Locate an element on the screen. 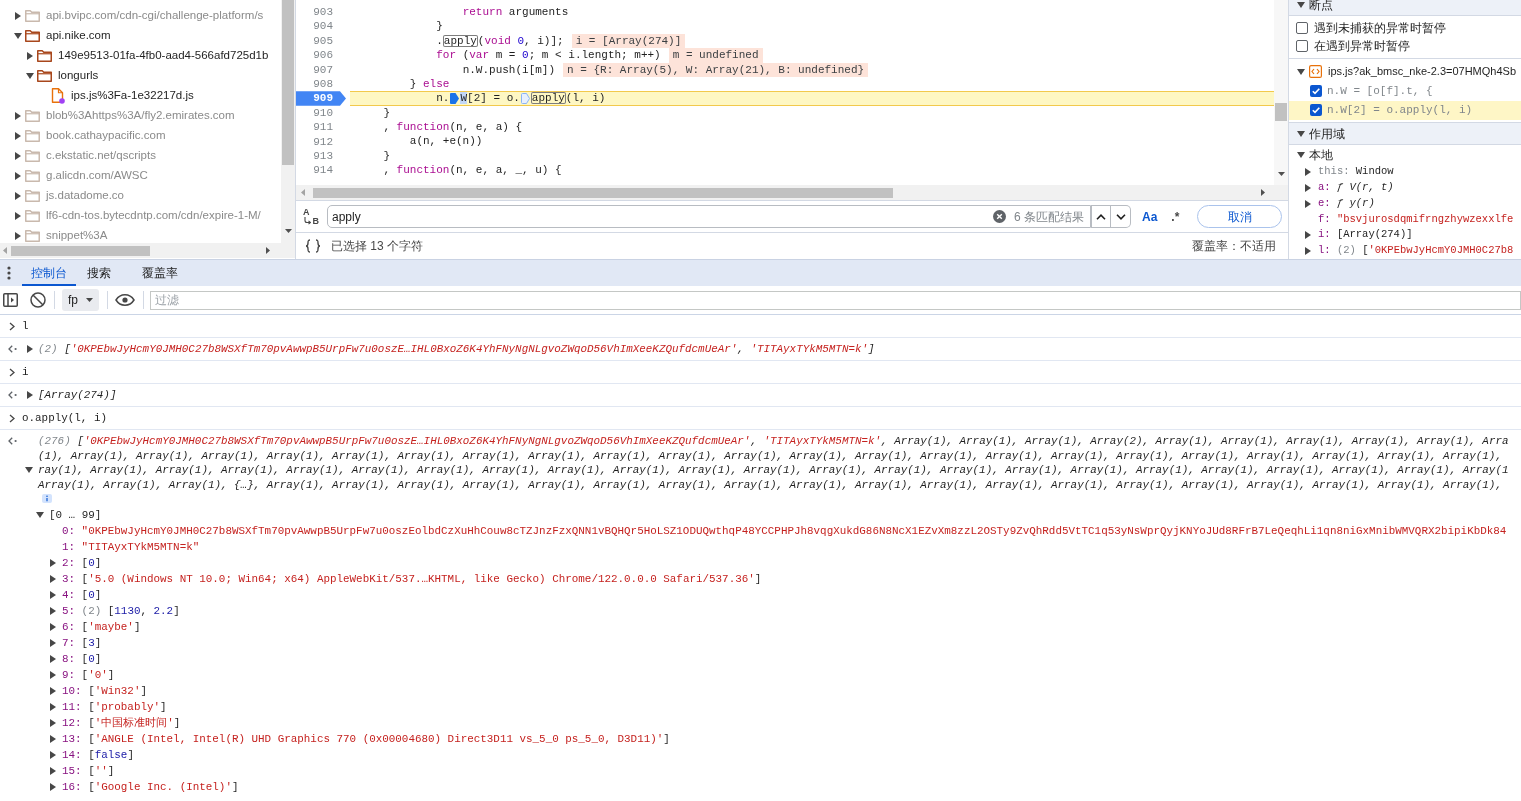 This screenshot has width=1521, height=801. sidebar-toggle-icon is located at coordinates (10, 300).